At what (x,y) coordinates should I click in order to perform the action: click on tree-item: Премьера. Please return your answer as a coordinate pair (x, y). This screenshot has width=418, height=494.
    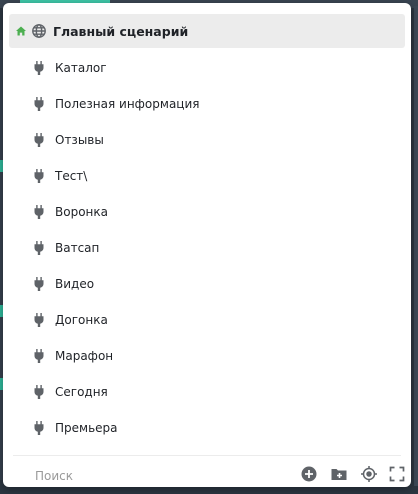
    Looking at the image, I should click on (207, 428).